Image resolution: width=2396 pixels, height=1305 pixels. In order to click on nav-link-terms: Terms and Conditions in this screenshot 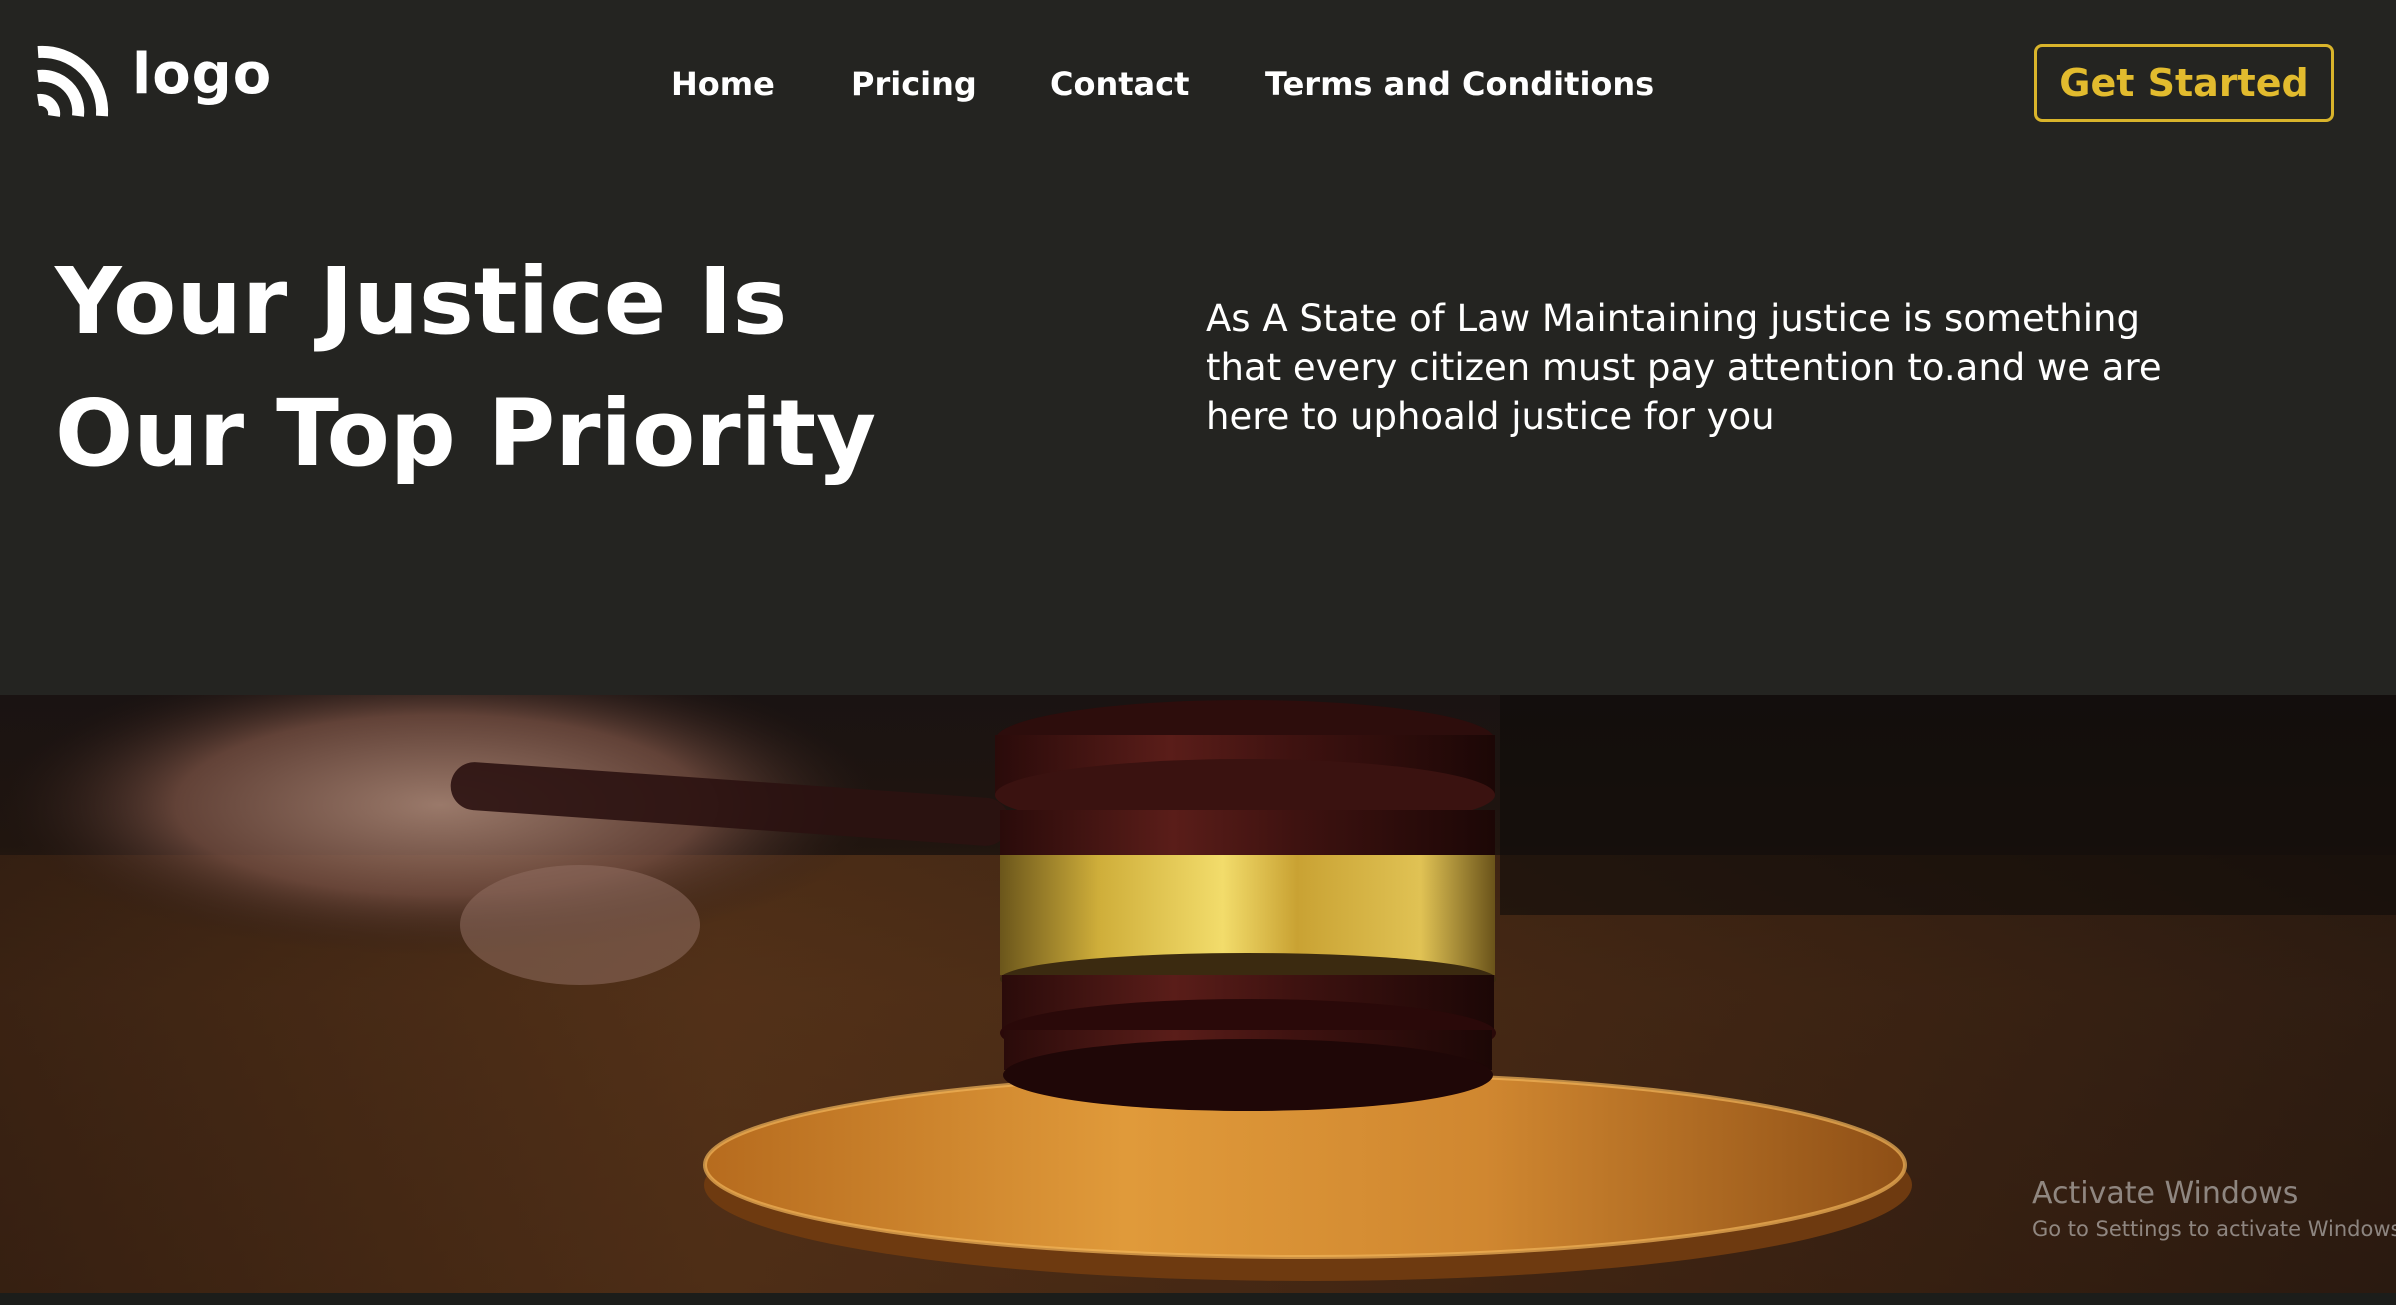, I will do `click(1459, 84)`.